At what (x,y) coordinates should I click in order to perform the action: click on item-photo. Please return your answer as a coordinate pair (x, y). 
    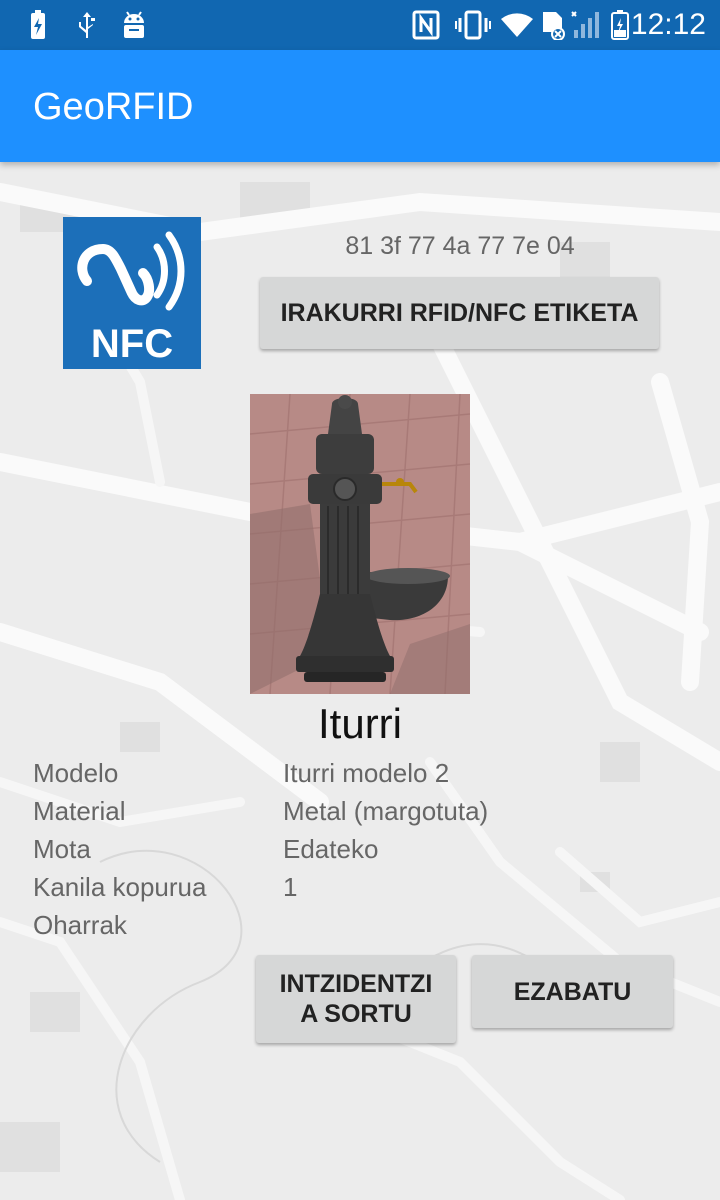
    Looking at the image, I should click on (360, 544).